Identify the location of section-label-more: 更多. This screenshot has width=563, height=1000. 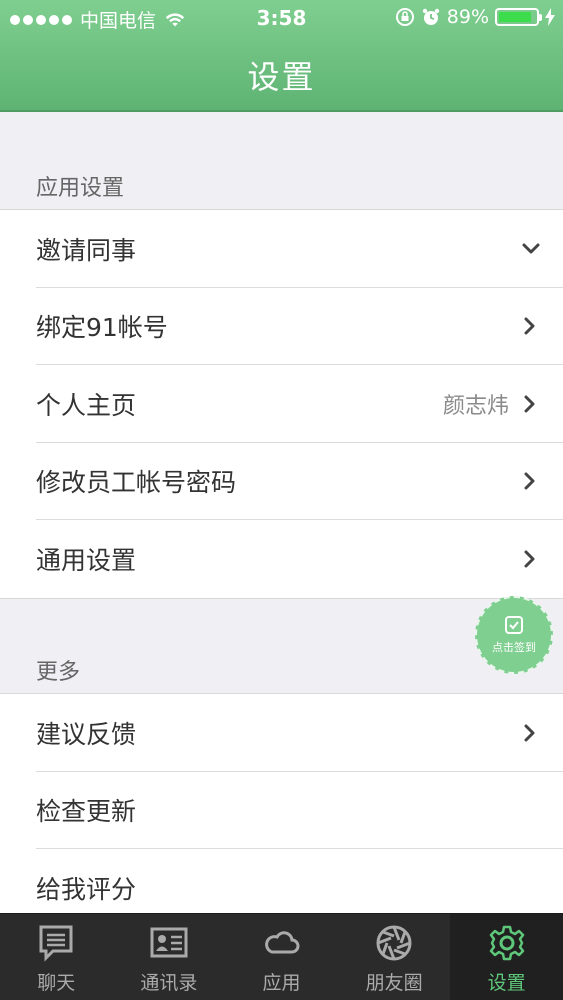
(58, 672).